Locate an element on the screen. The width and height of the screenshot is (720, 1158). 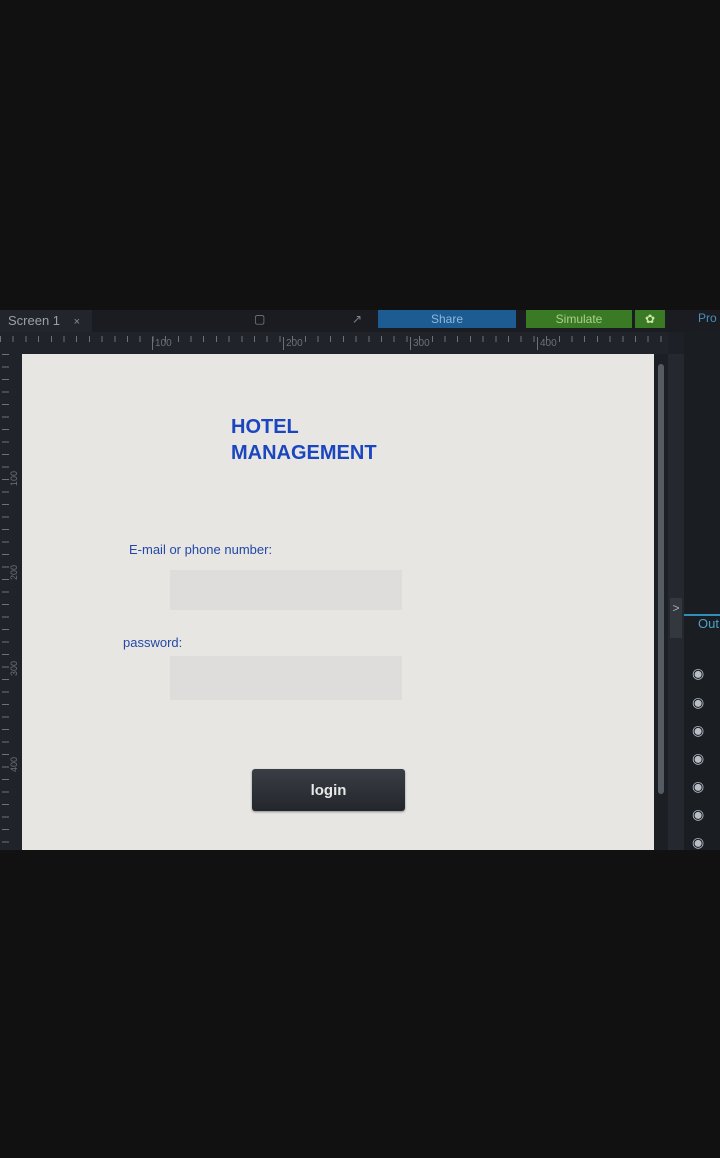
page-title: HOTEL MANAGEMENT is located at coordinates (341, 440).